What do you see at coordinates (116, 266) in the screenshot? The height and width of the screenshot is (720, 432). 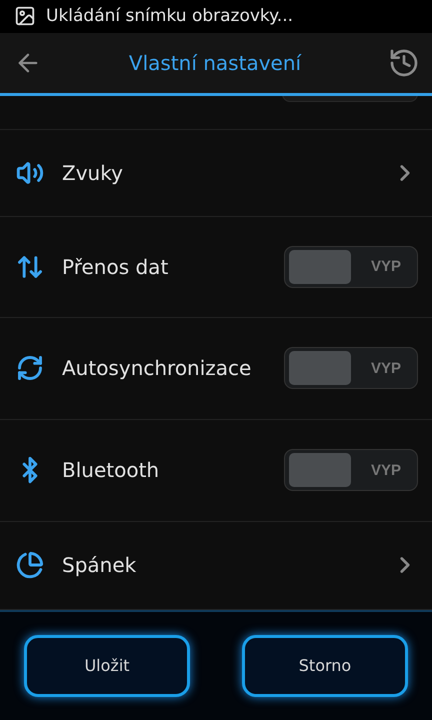 I see `setting-label: Přenos dat` at bounding box center [116, 266].